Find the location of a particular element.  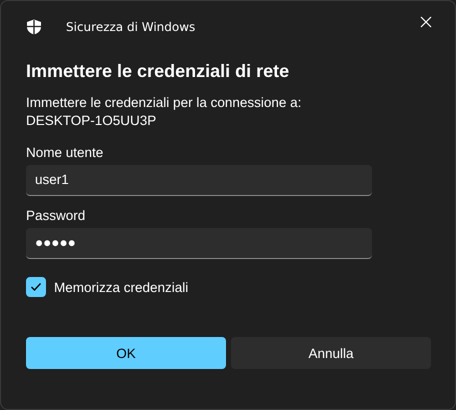

description-text: DESKTOP-1O5UU3P is located at coordinates (92, 121).